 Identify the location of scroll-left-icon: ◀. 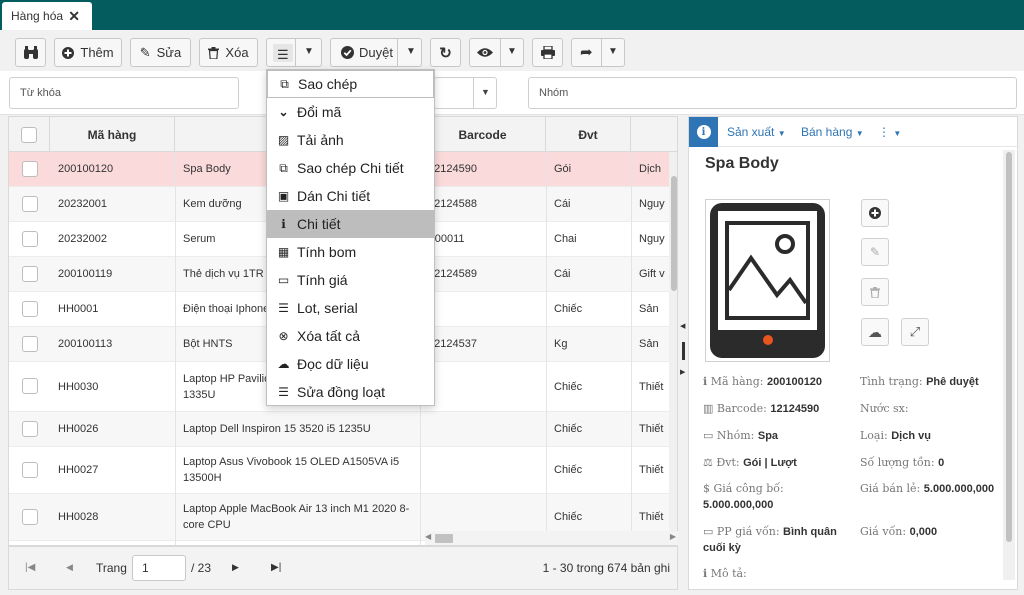
(428, 536).